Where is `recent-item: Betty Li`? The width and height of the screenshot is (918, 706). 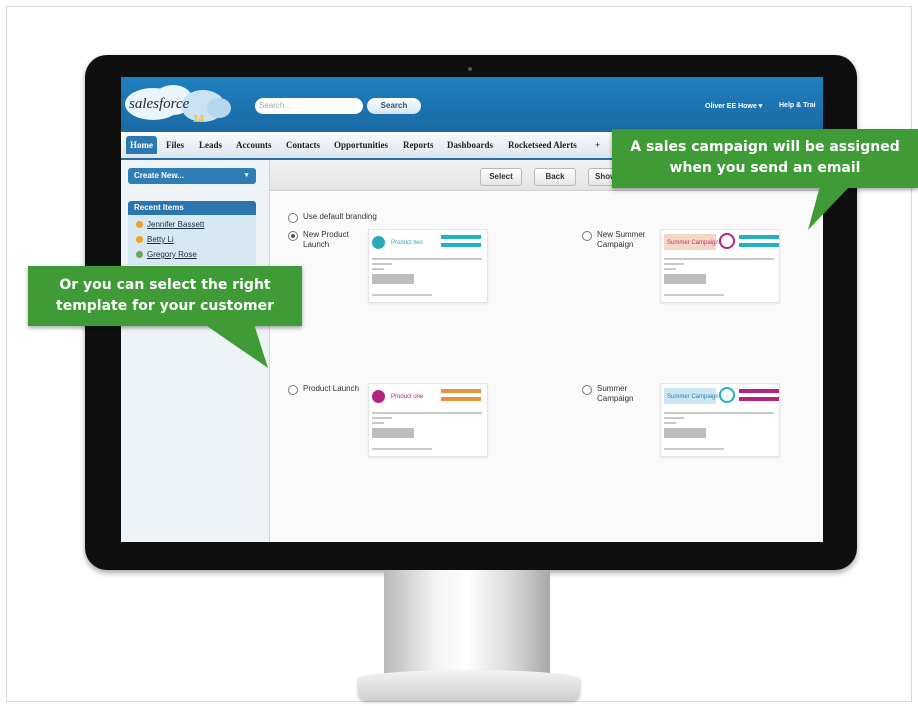 recent-item: Betty Li is located at coordinates (155, 239).